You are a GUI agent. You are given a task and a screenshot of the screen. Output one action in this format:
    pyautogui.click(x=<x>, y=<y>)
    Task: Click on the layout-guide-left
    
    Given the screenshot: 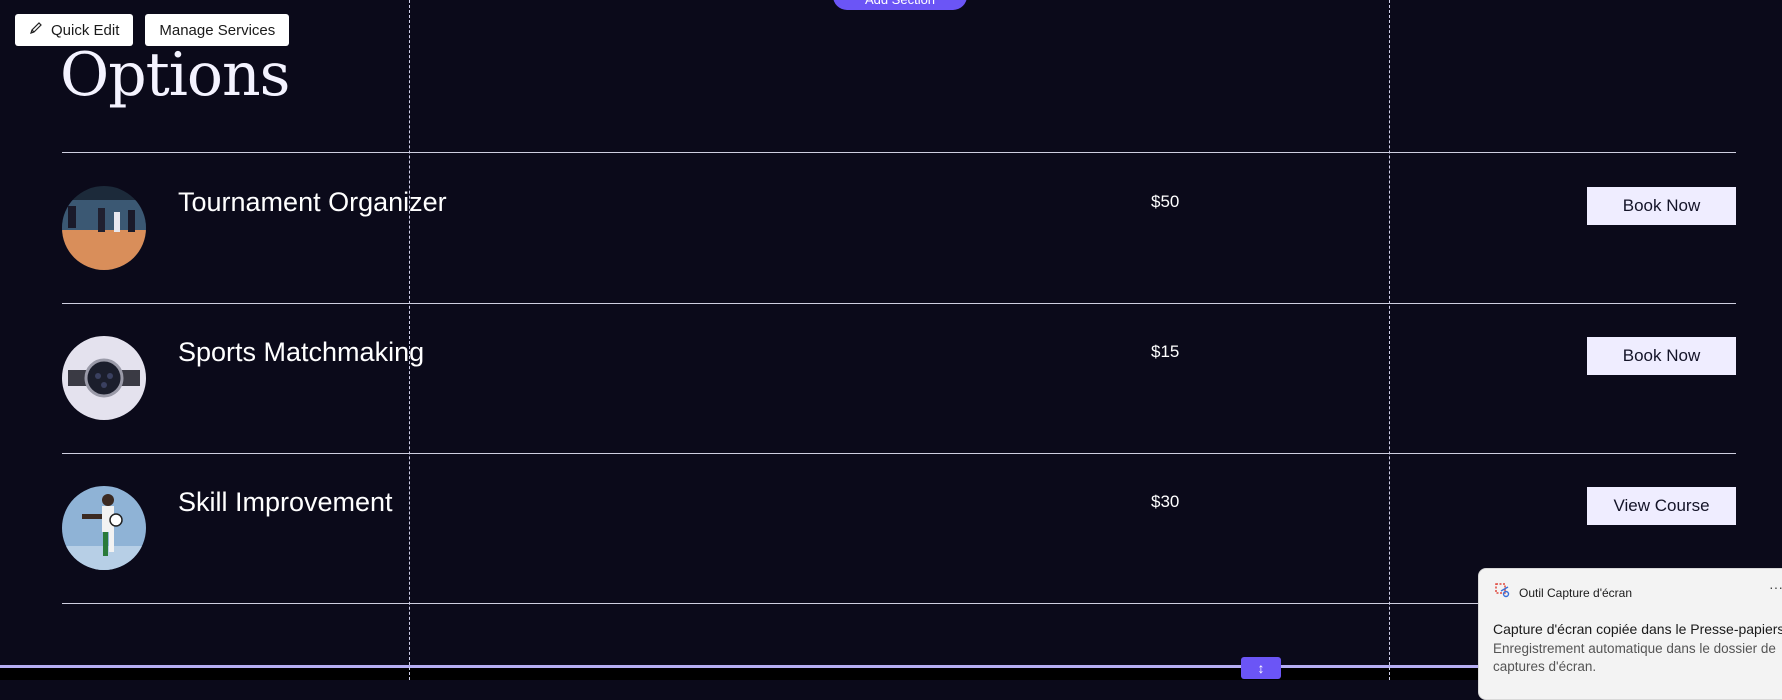 What is the action you would take?
    pyautogui.click(x=409, y=340)
    